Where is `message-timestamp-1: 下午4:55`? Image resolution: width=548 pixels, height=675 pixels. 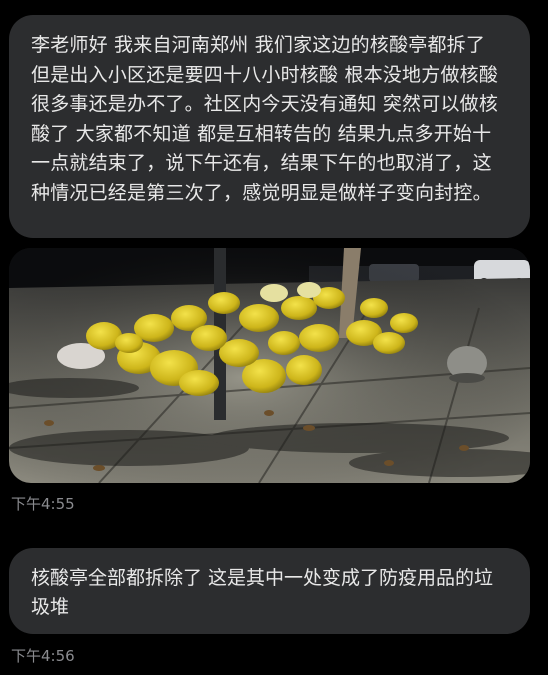 message-timestamp-1: 下午4:55 is located at coordinates (43, 504).